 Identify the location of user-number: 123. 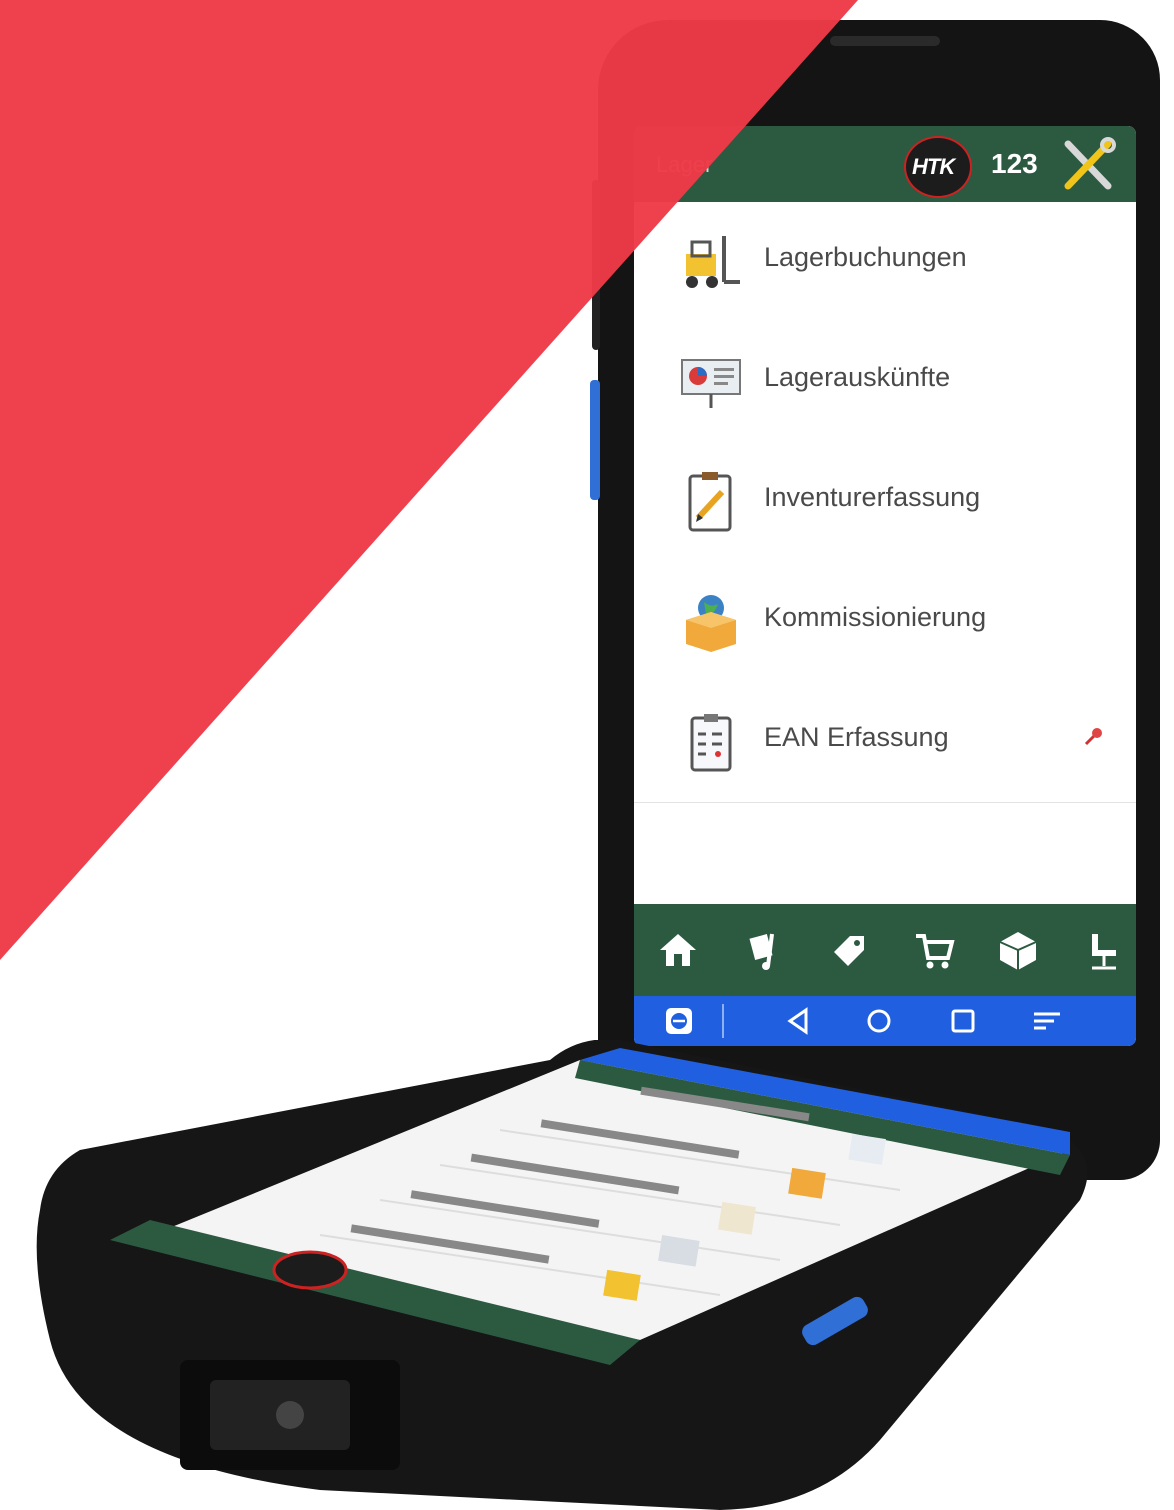
(1014, 163).